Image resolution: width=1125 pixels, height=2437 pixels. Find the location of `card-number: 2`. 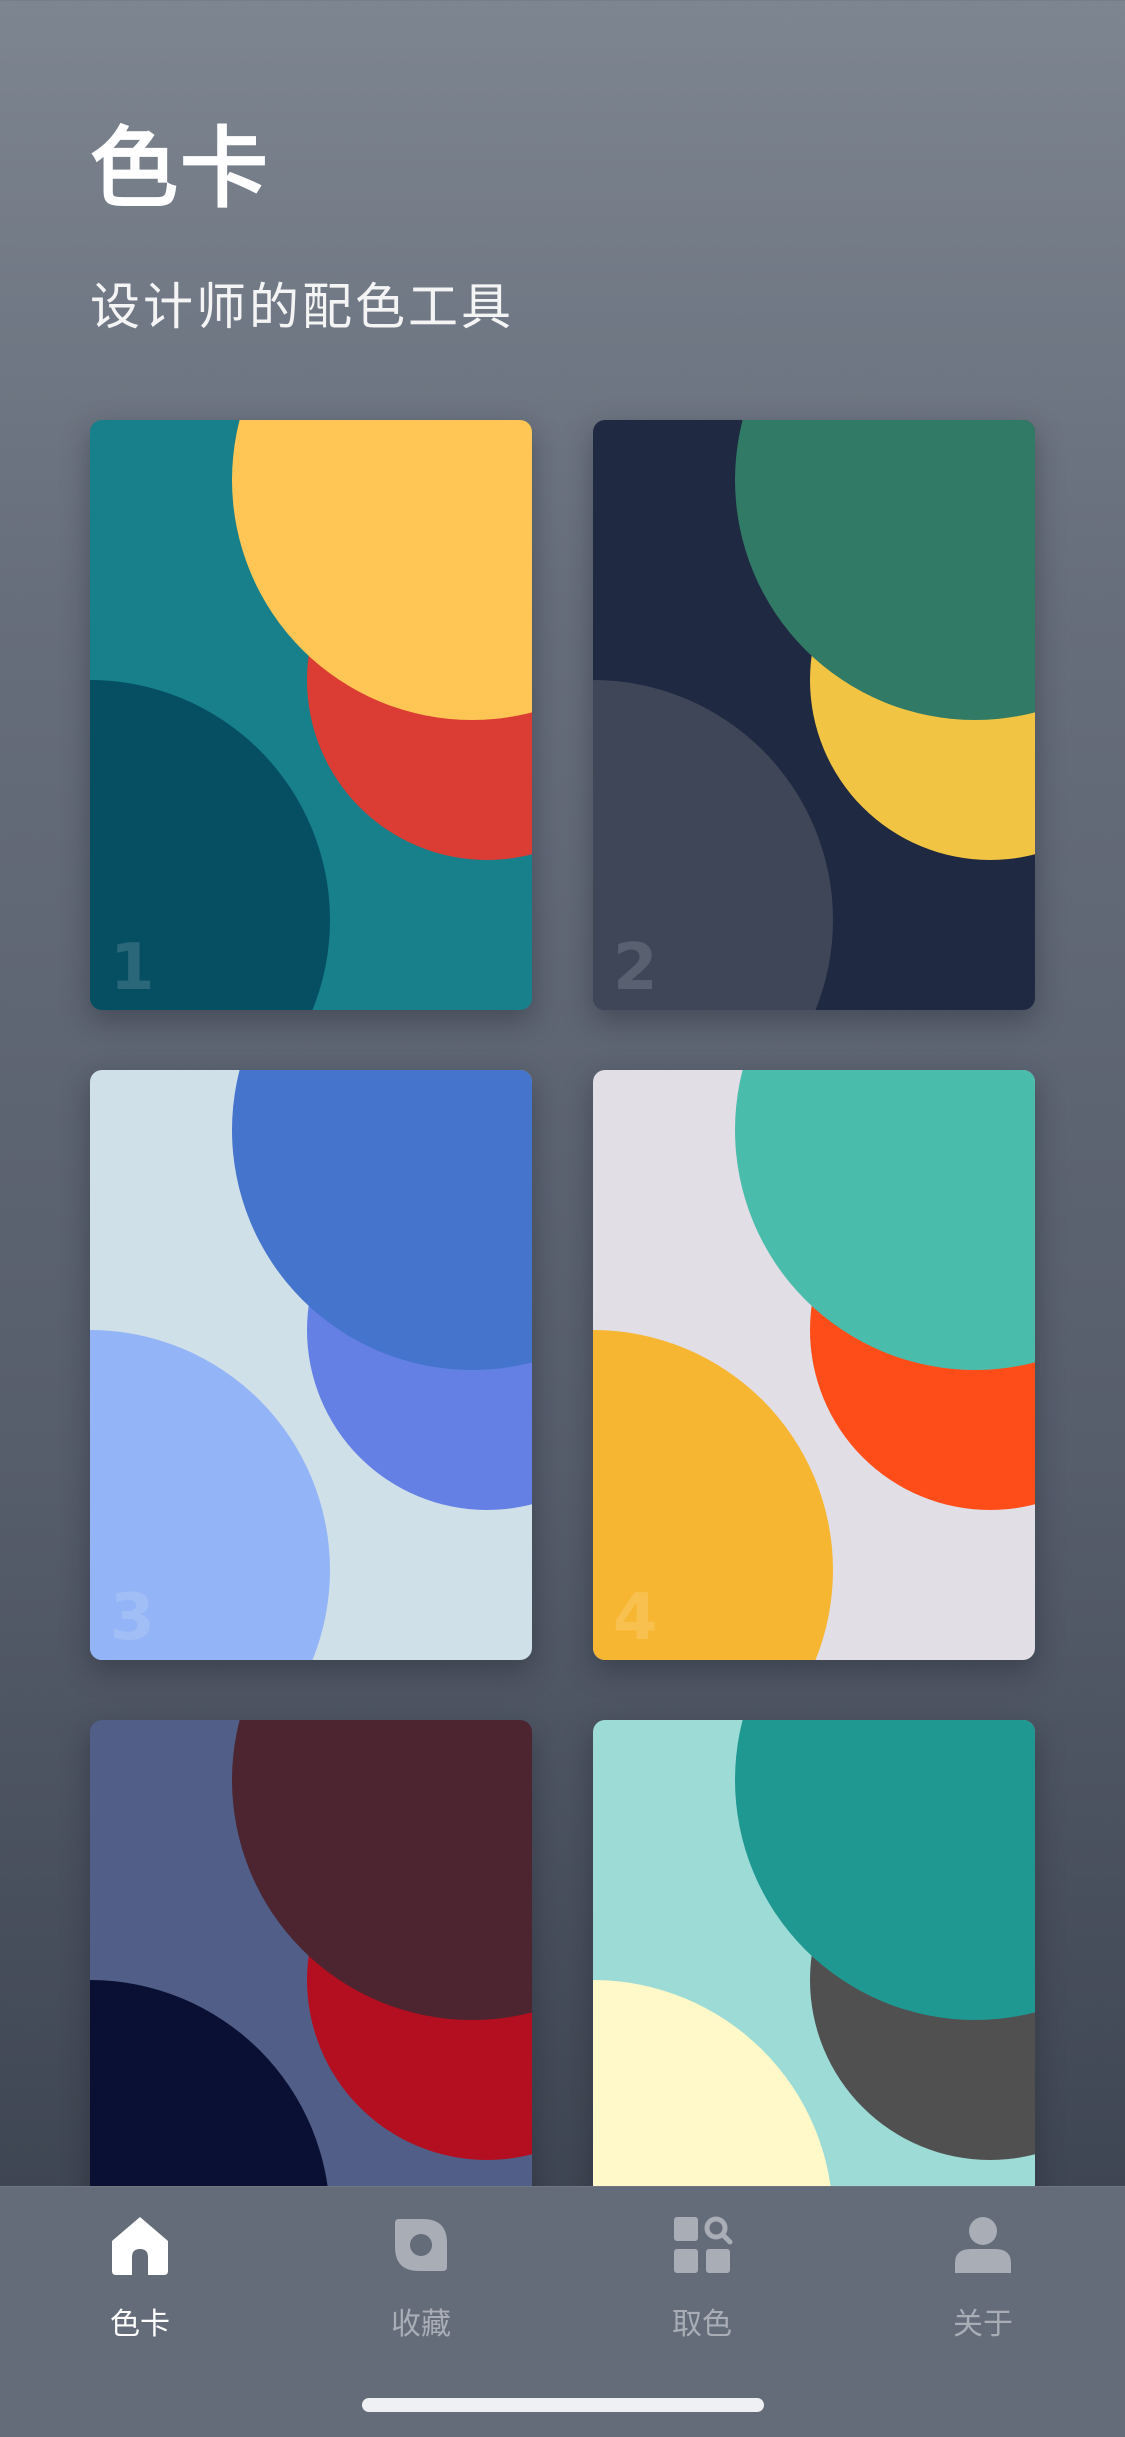

card-number: 2 is located at coordinates (635, 968).